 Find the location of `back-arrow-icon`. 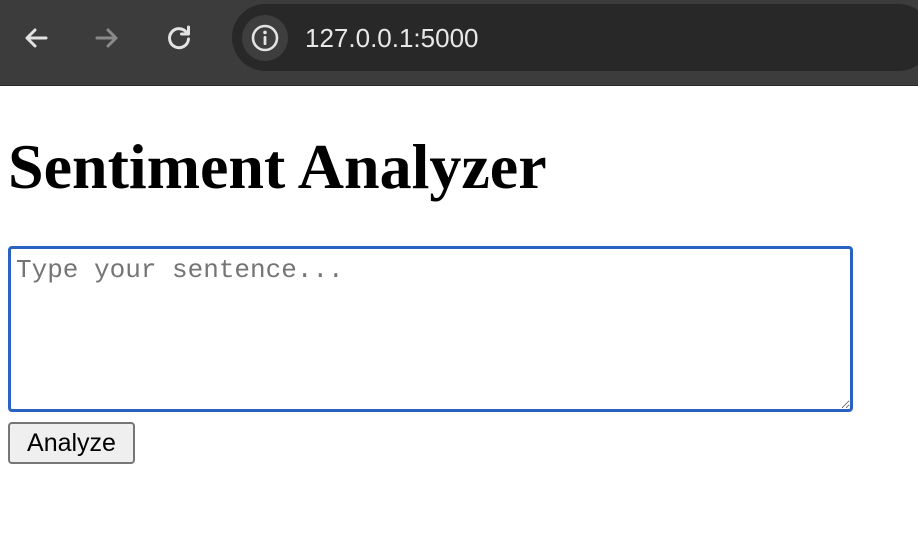

back-arrow-icon is located at coordinates (36, 38).